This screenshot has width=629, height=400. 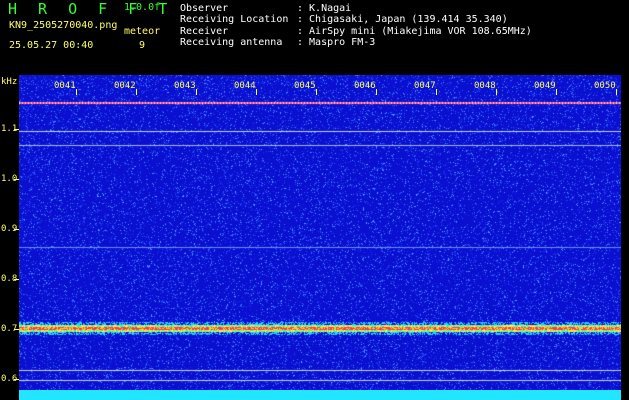 What do you see at coordinates (414, 31) in the screenshot?
I see `receiver-value: : AirSpy mini (Miakejima VOR 108.65MHz)` at bounding box center [414, 31].